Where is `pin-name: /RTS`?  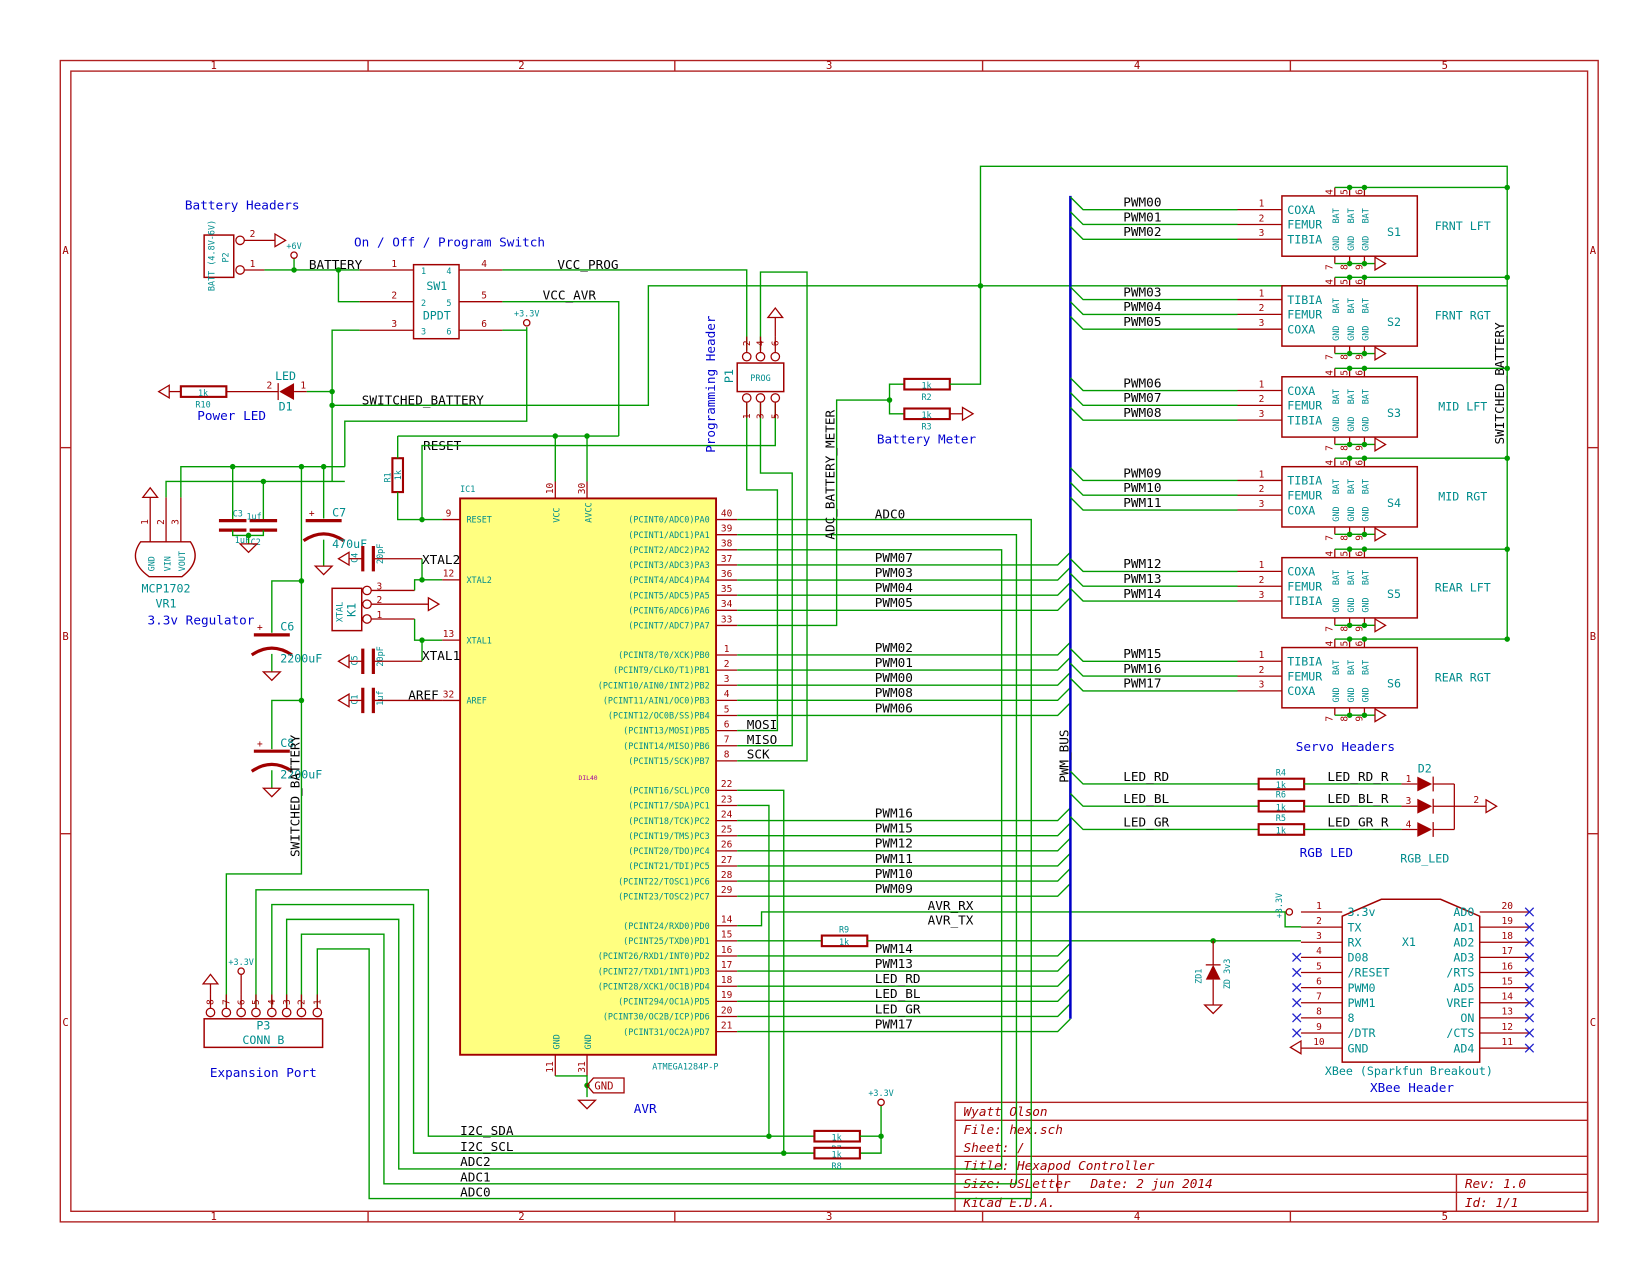
pin-name: /RTS is located at coordinates (1460, 973).